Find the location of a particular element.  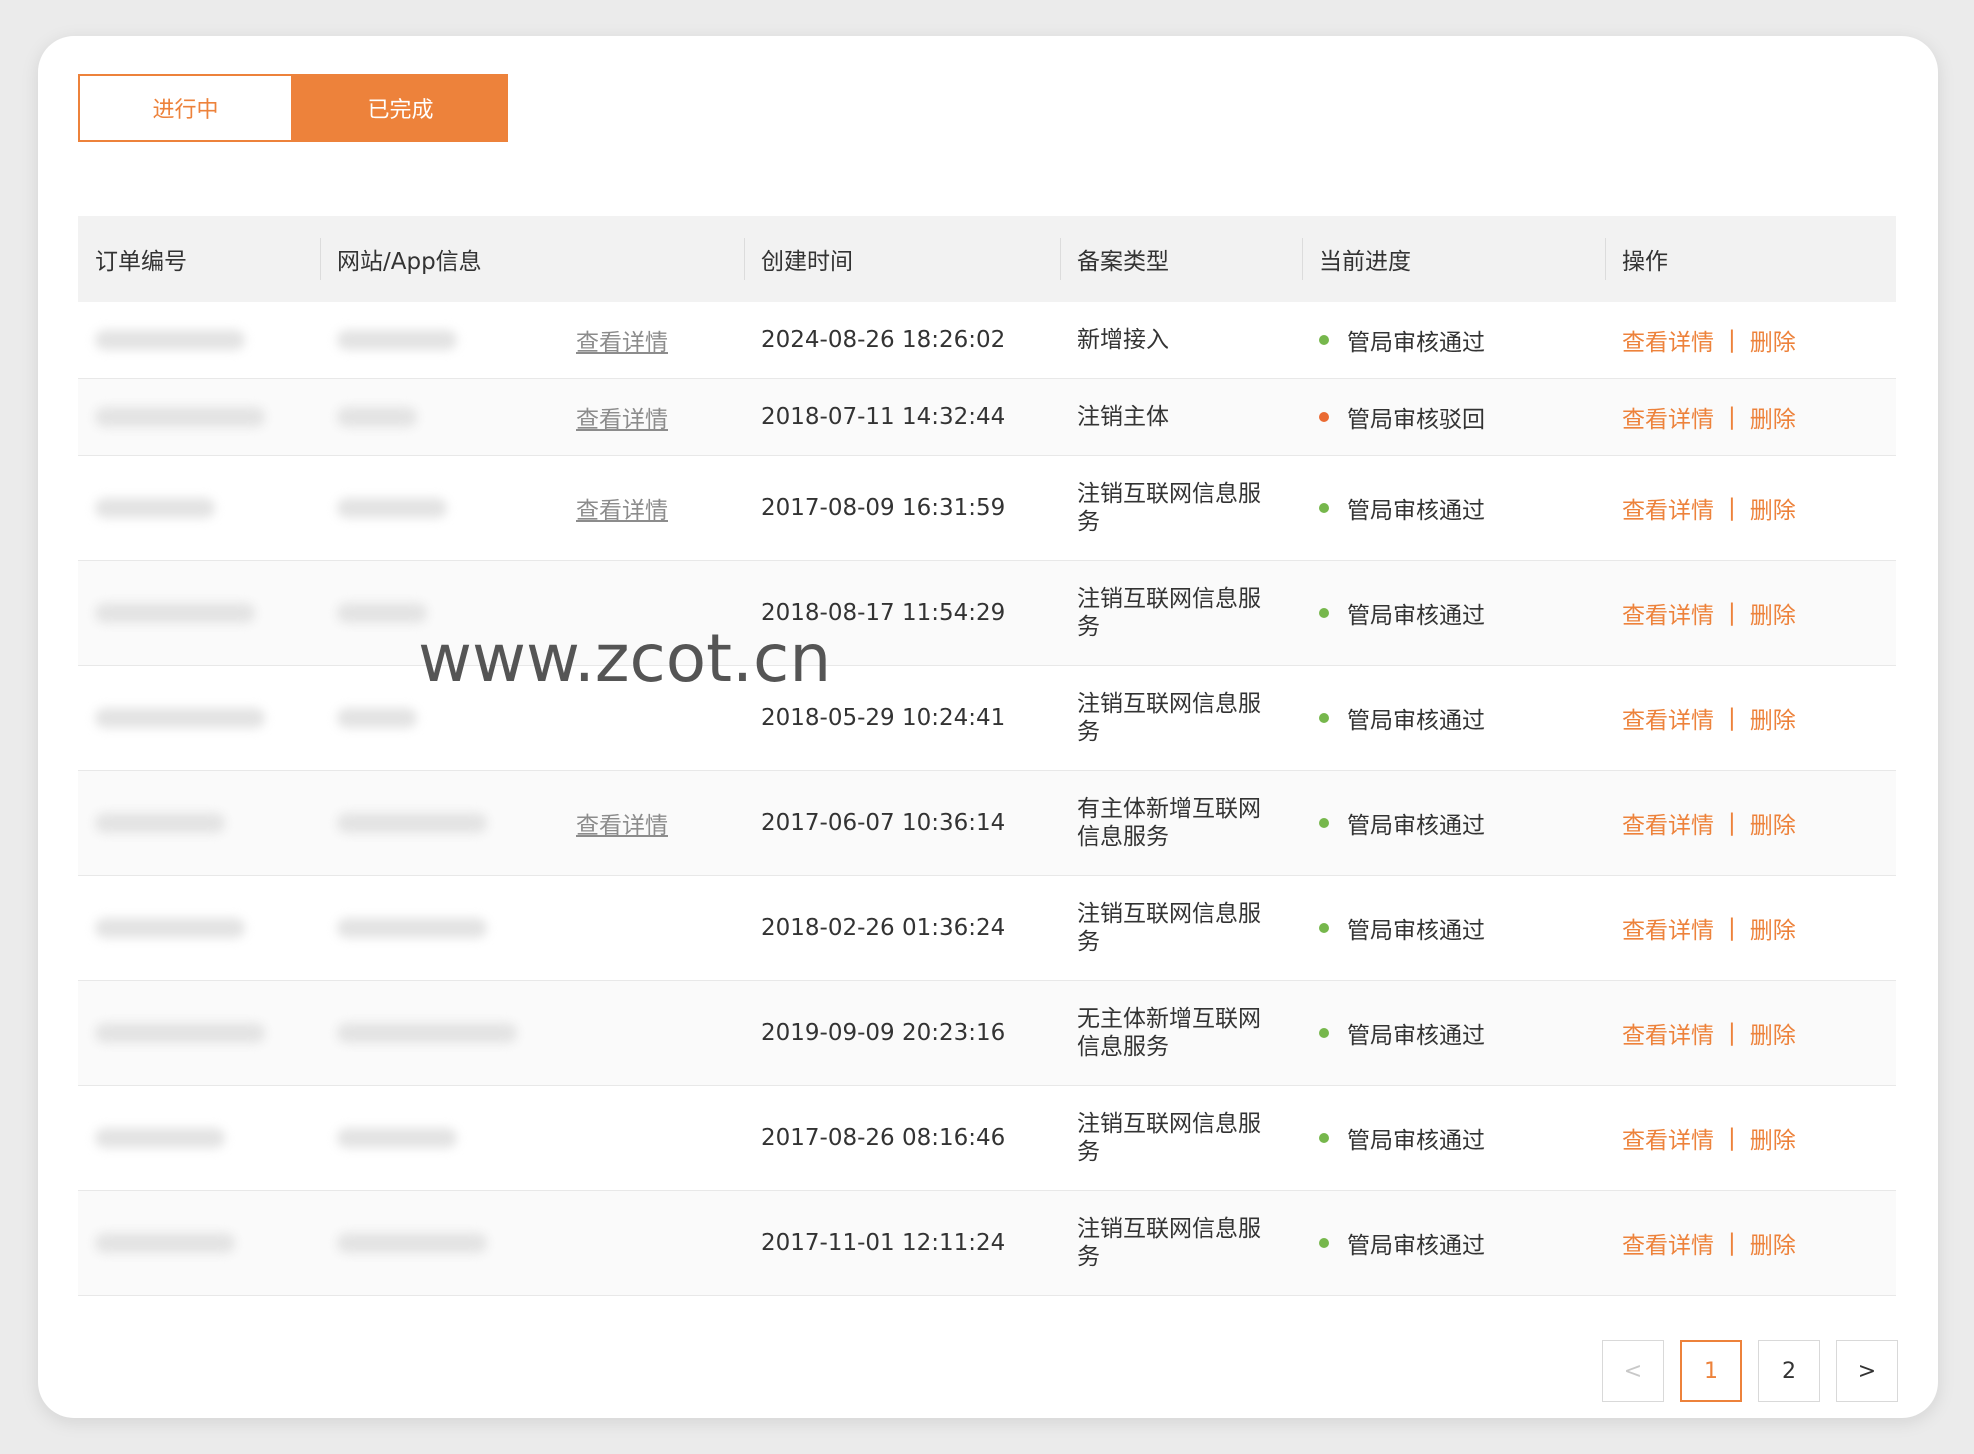

table-header: 订单编号 网站/App信息 创建时间 备案类型 当前进度 操作 is located at coordinates (987, 259).